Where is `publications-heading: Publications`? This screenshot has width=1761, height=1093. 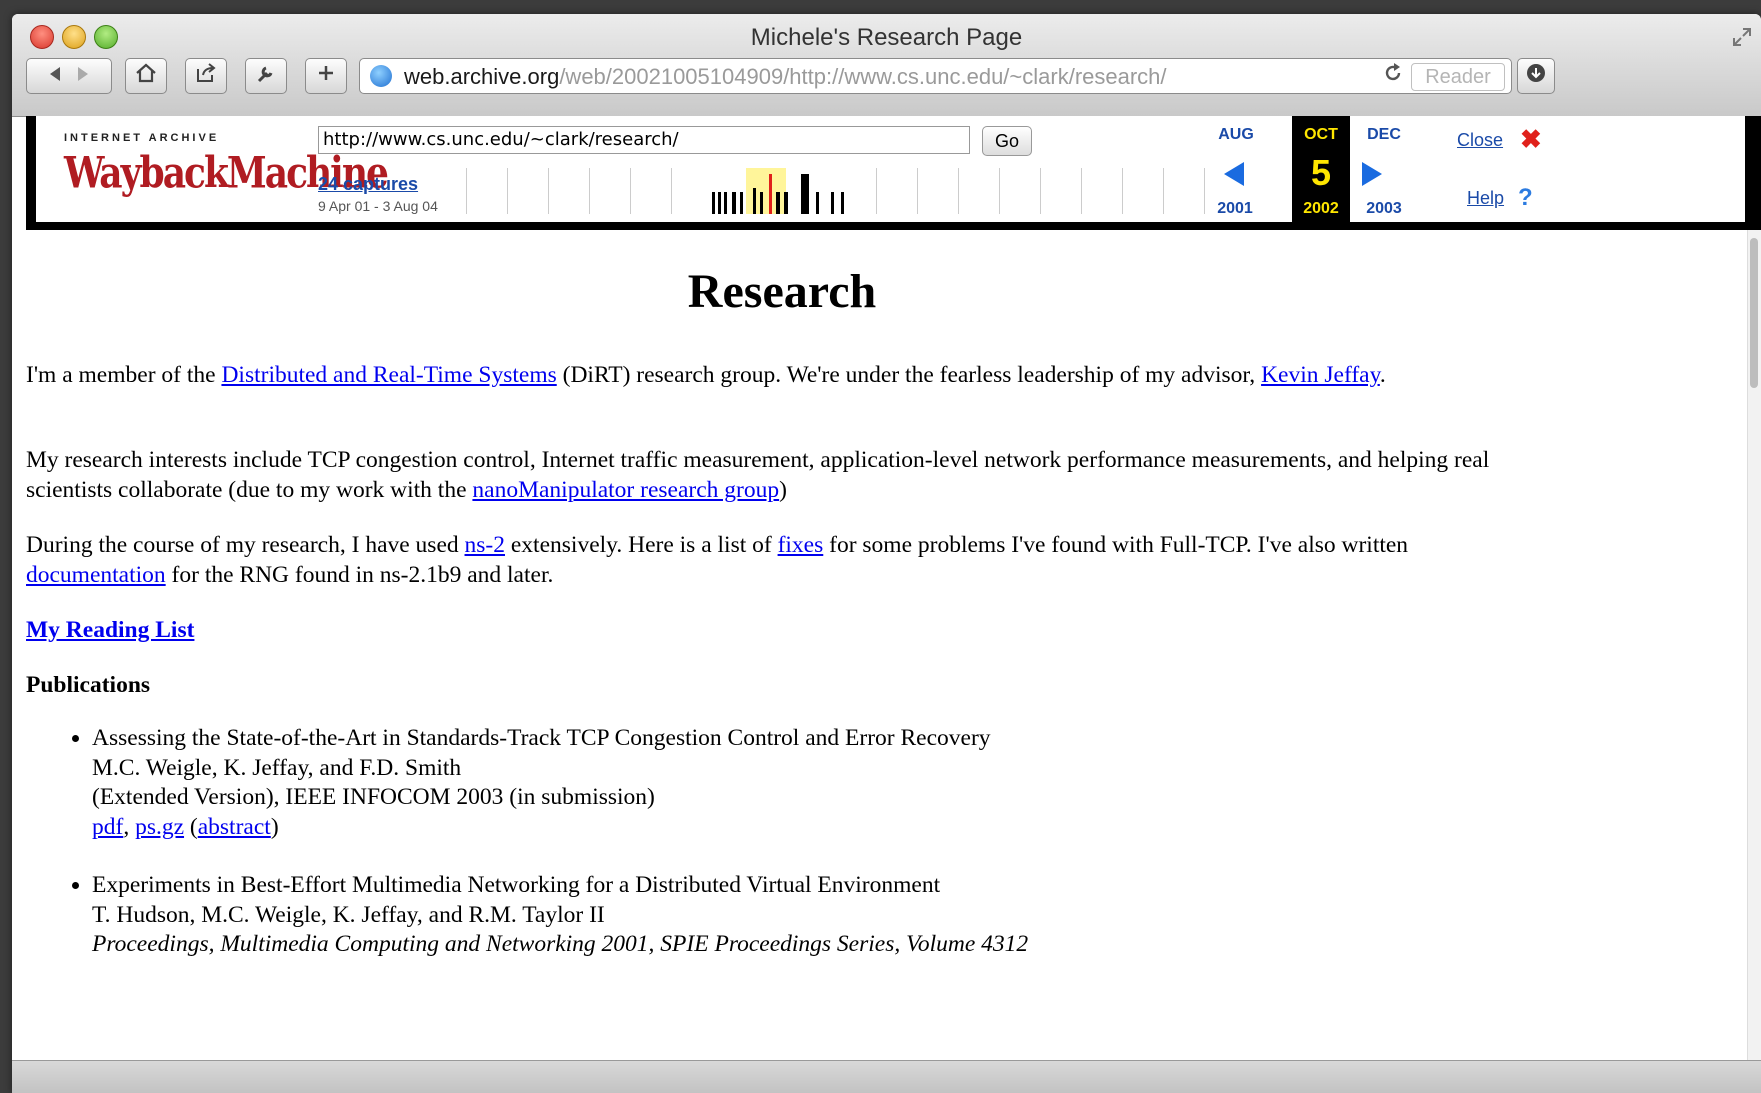 publications-heading: Publications is located at coordinates (88, 685).